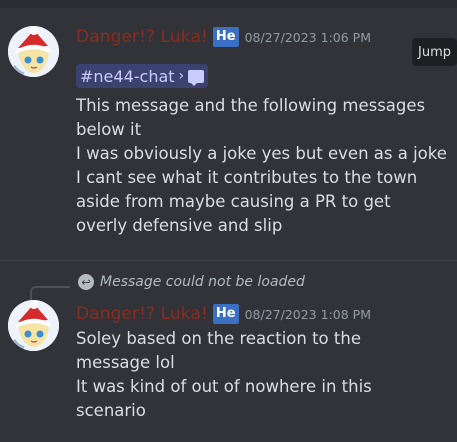 The width and height of the screenshot is (457, 442). Describe the element at coordinates (125, 362) in the screenshot. I see `message-line: message lol` at that location.